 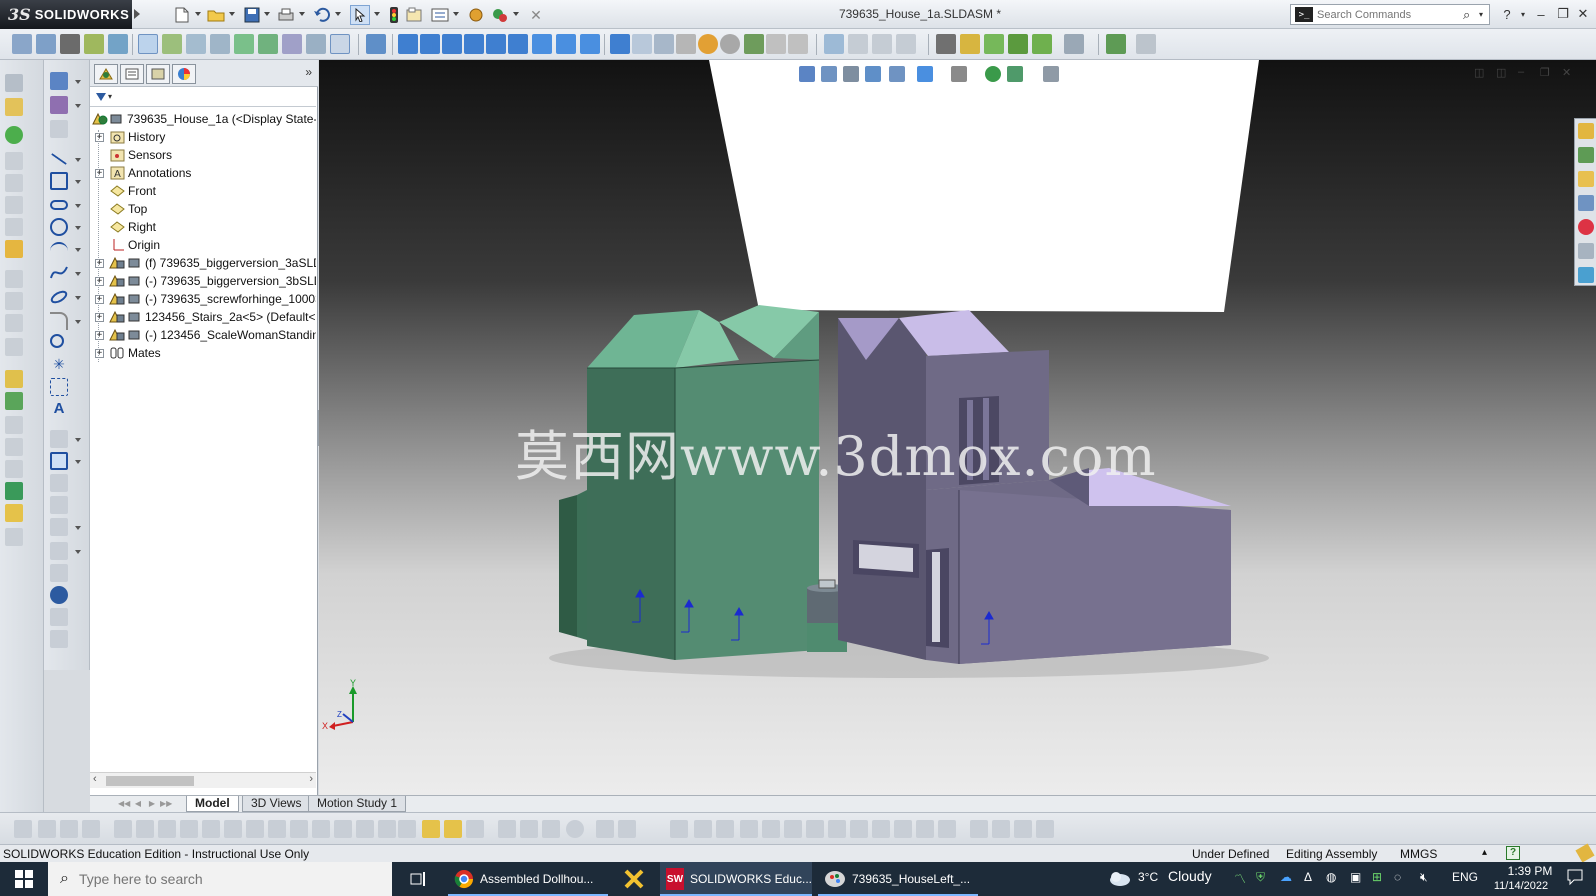 I want to click on weather-description: Cloudy, so click(x=1190, y=876).